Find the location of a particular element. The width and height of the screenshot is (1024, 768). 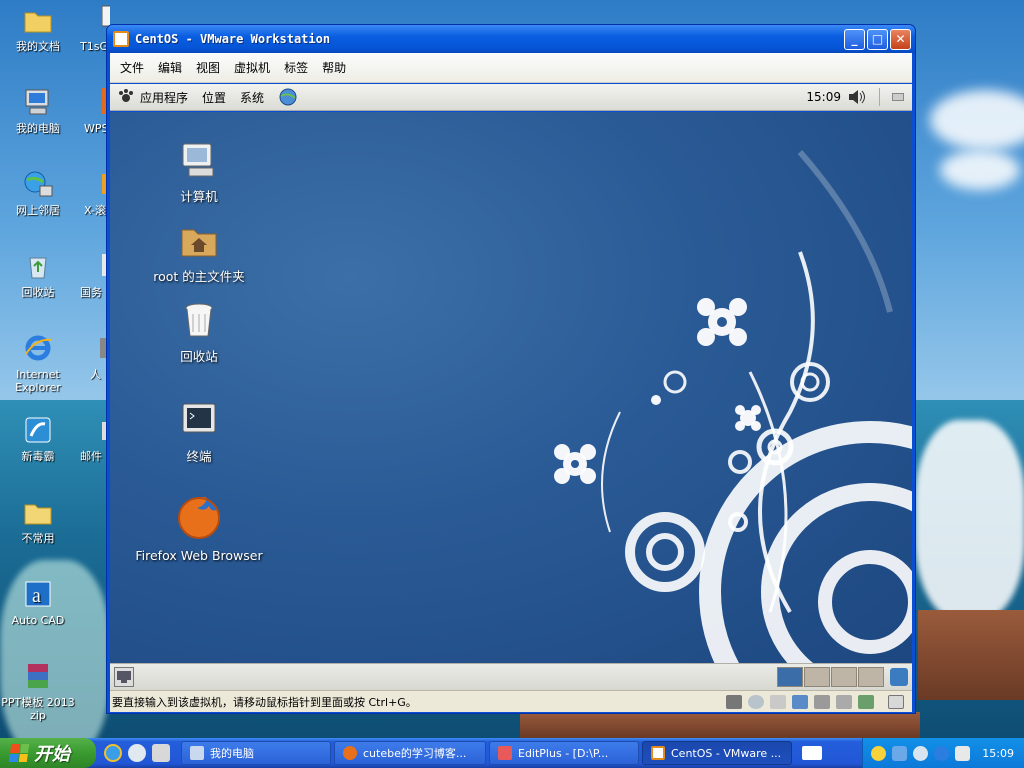

message-log-icon is located at coordinates (896, 701).